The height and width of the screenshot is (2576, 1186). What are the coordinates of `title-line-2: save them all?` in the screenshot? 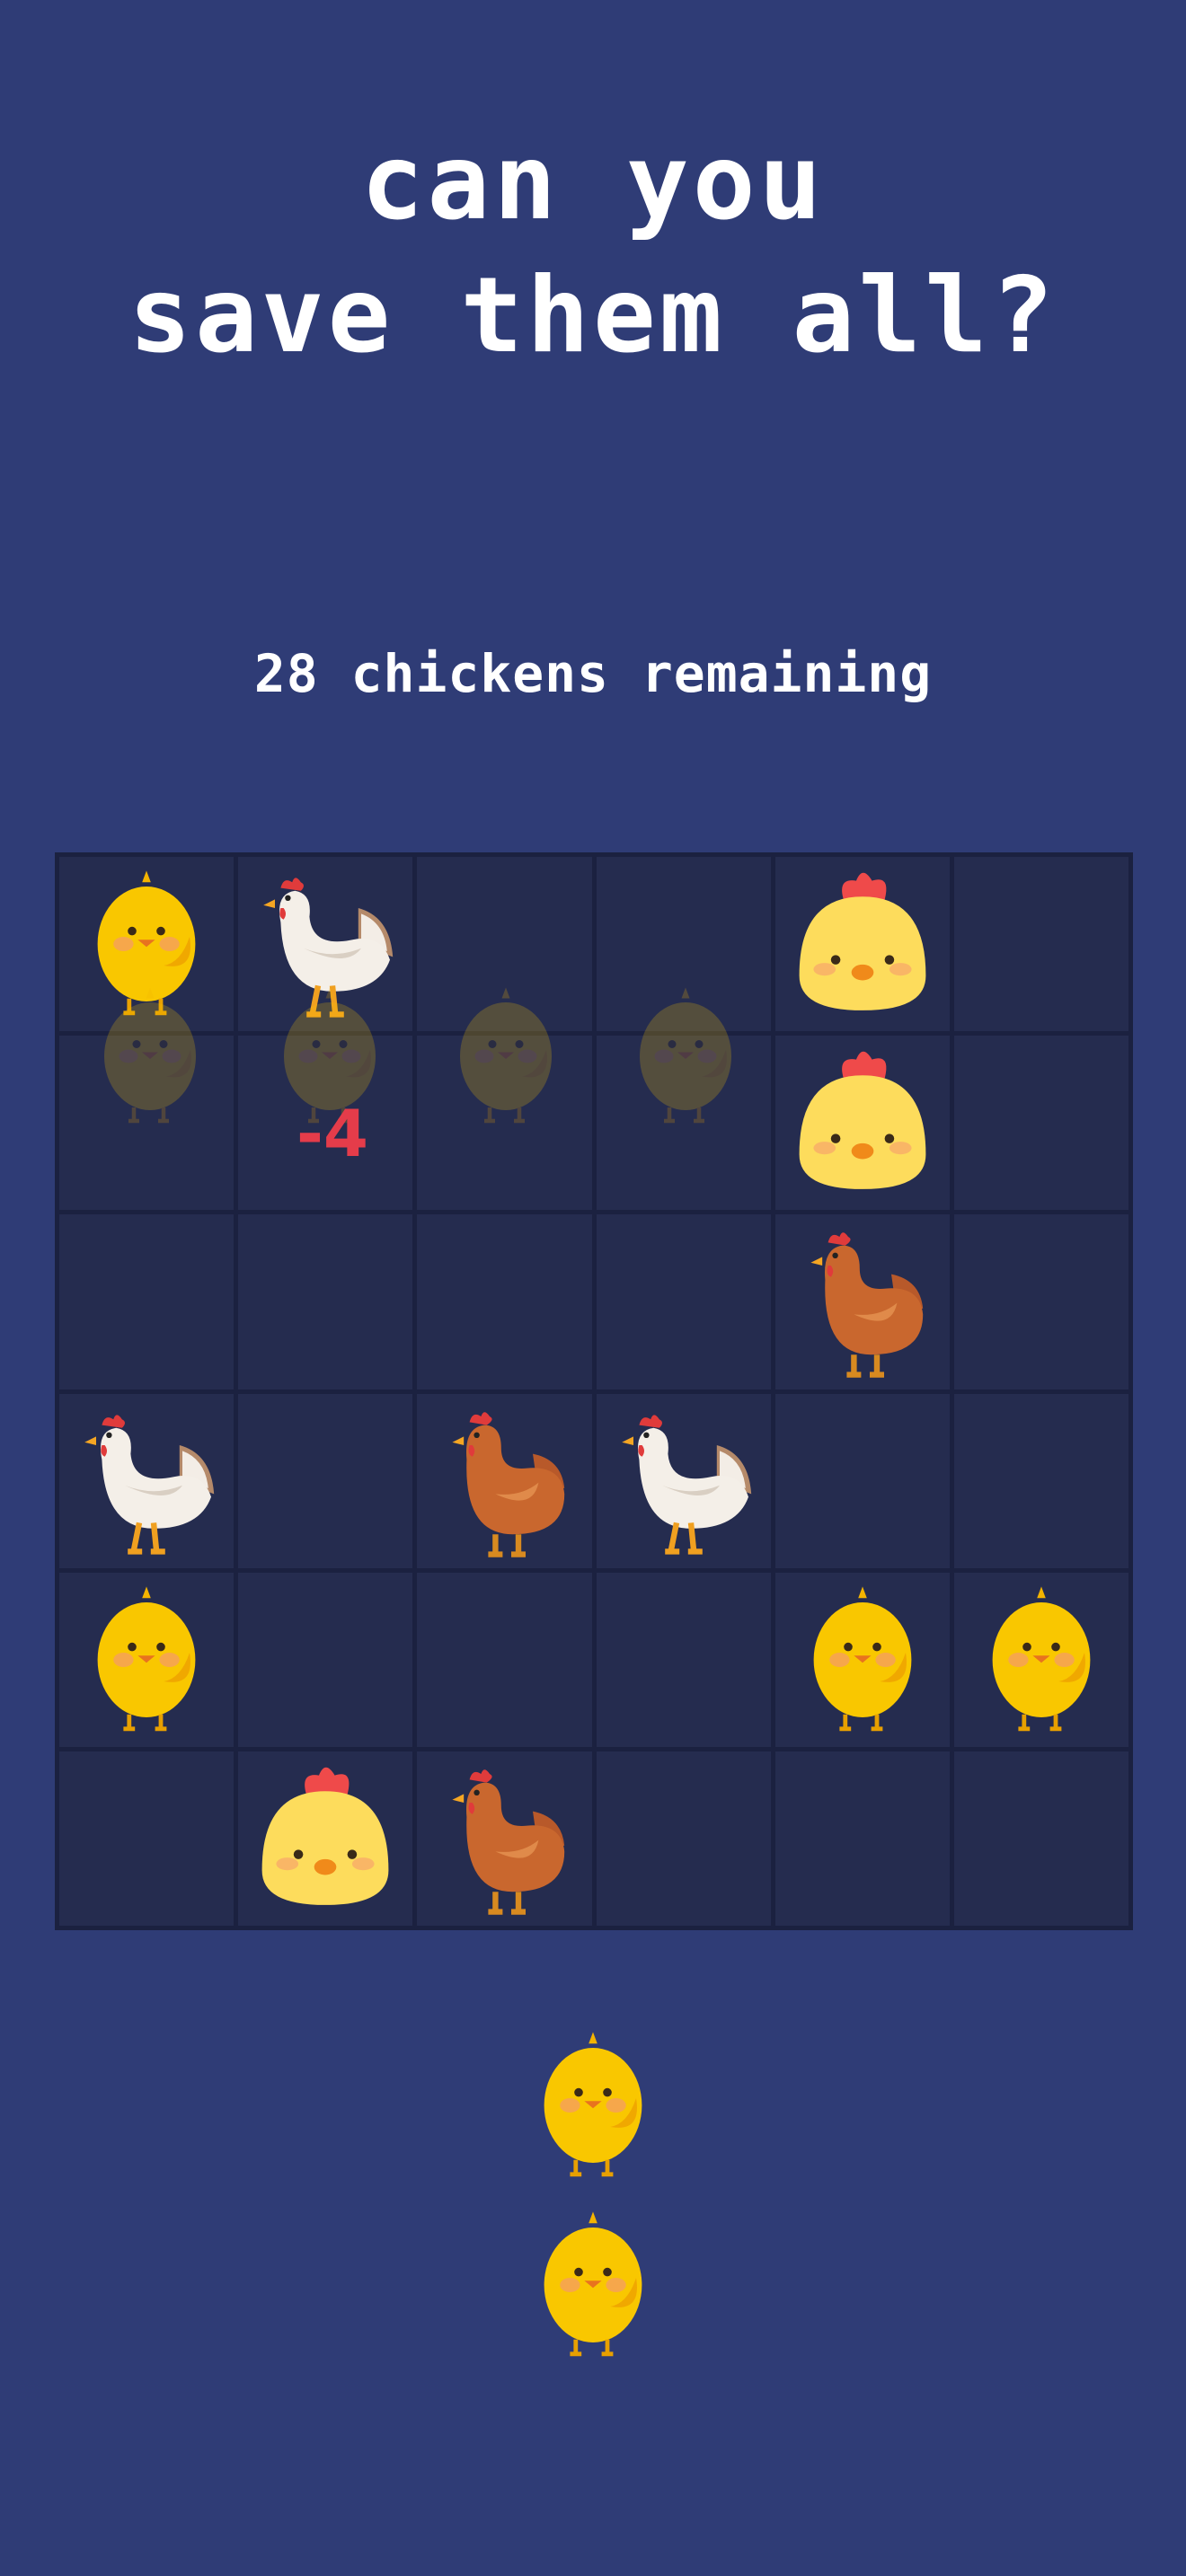 It's located at (593, 315).